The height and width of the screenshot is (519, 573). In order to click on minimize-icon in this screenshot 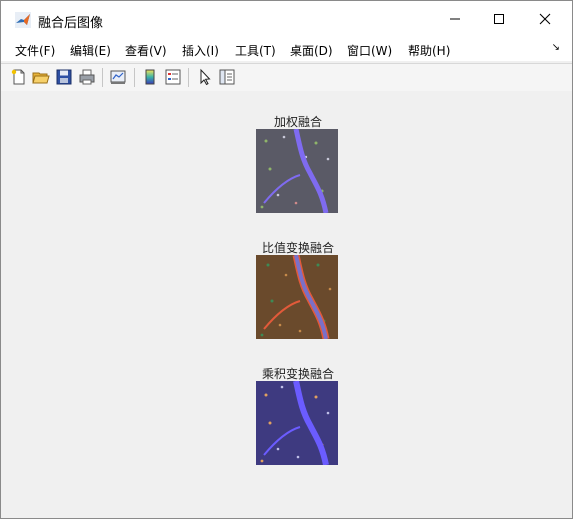, I will do `click(455, 19)`.